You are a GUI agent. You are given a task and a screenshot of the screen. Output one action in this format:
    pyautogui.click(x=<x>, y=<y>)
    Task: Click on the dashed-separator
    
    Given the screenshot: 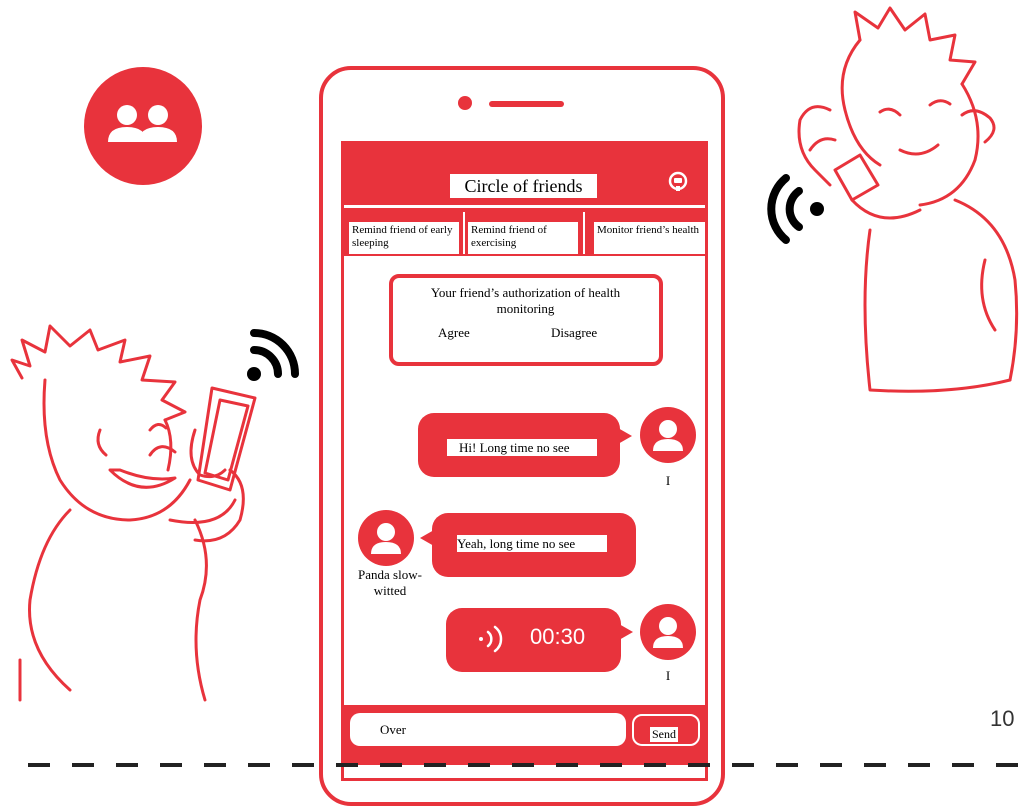 What is the action you would take?
    pyautogui.click(x=527, y=765)
    